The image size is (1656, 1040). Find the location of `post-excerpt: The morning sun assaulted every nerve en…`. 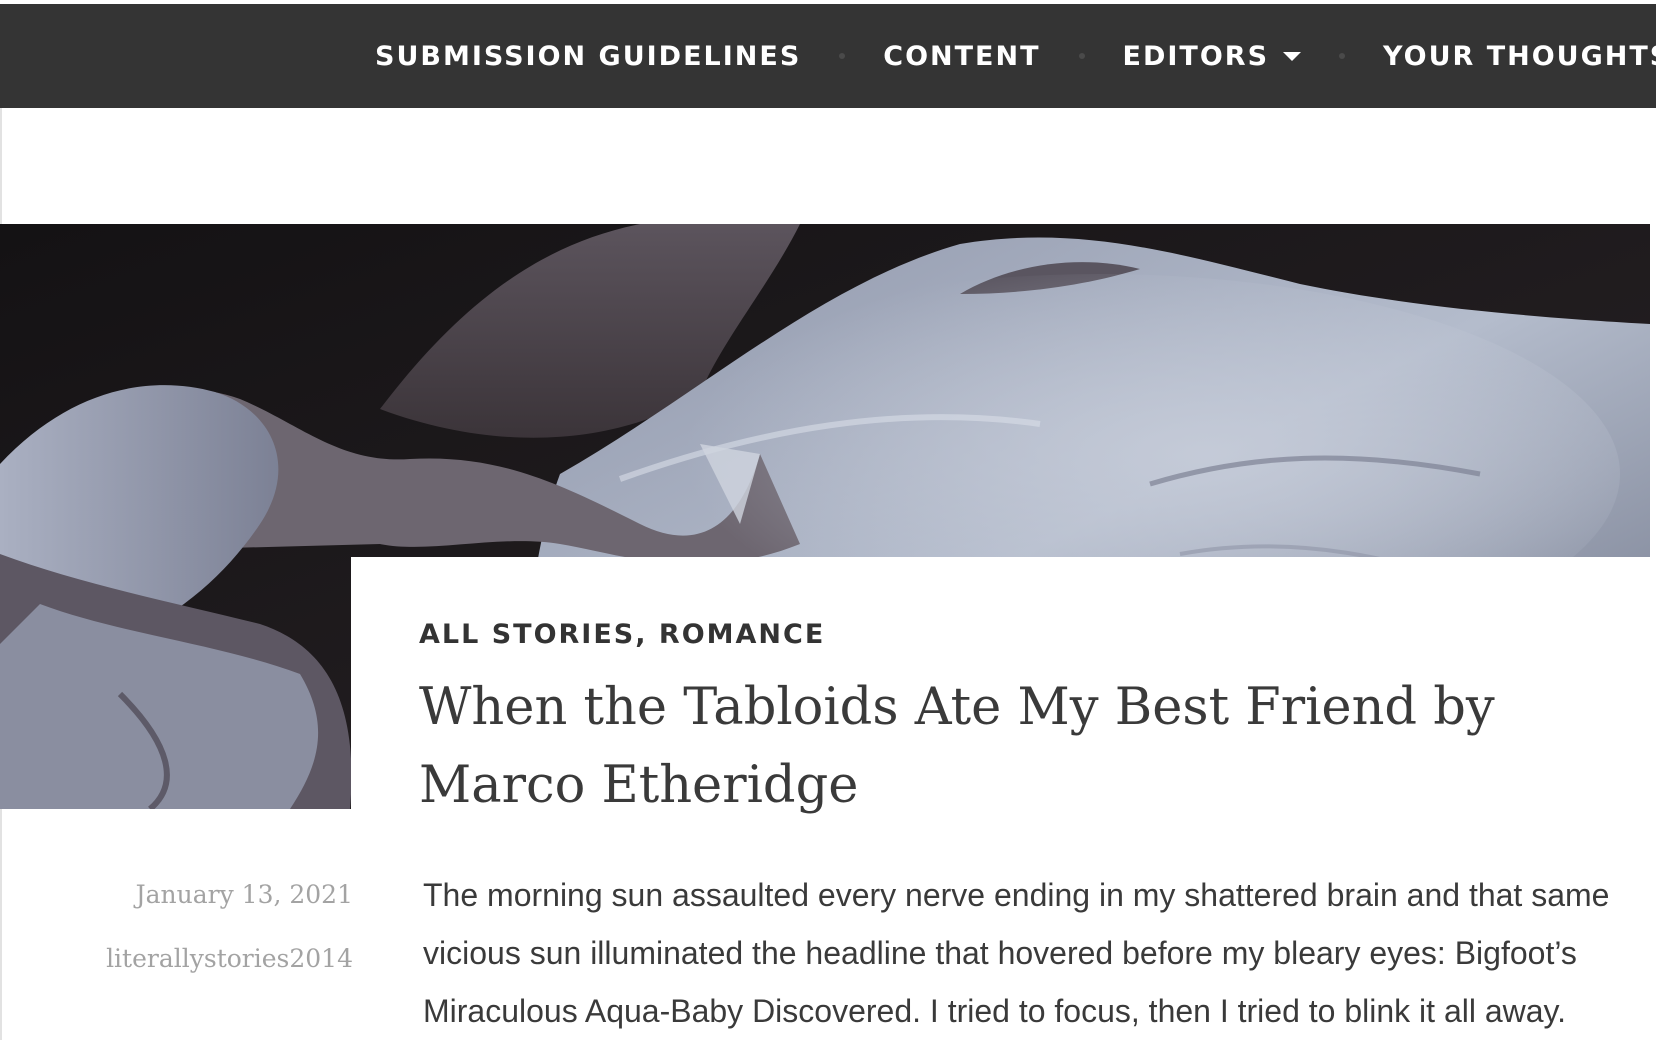

post-excerpt: The morning sun assaulted every nerve en… is located at coordinates (1016, 953).